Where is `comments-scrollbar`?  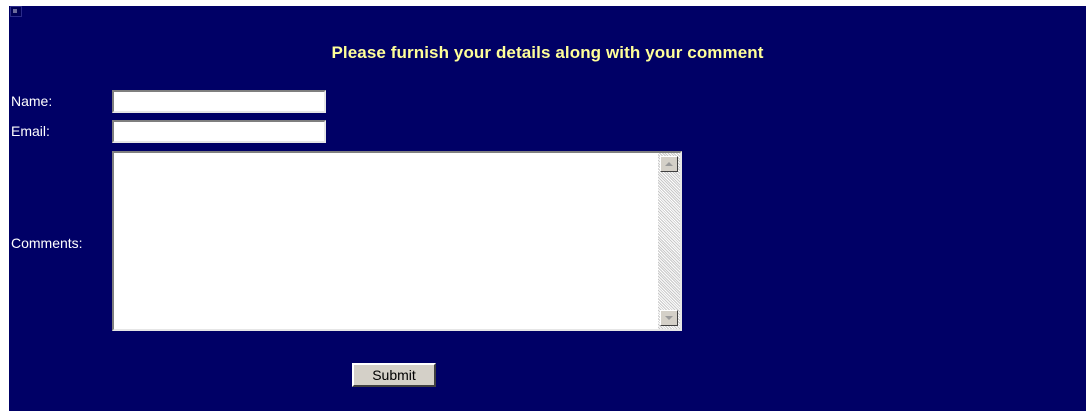 comments-scrollbar is located at coordinates (669, 241).